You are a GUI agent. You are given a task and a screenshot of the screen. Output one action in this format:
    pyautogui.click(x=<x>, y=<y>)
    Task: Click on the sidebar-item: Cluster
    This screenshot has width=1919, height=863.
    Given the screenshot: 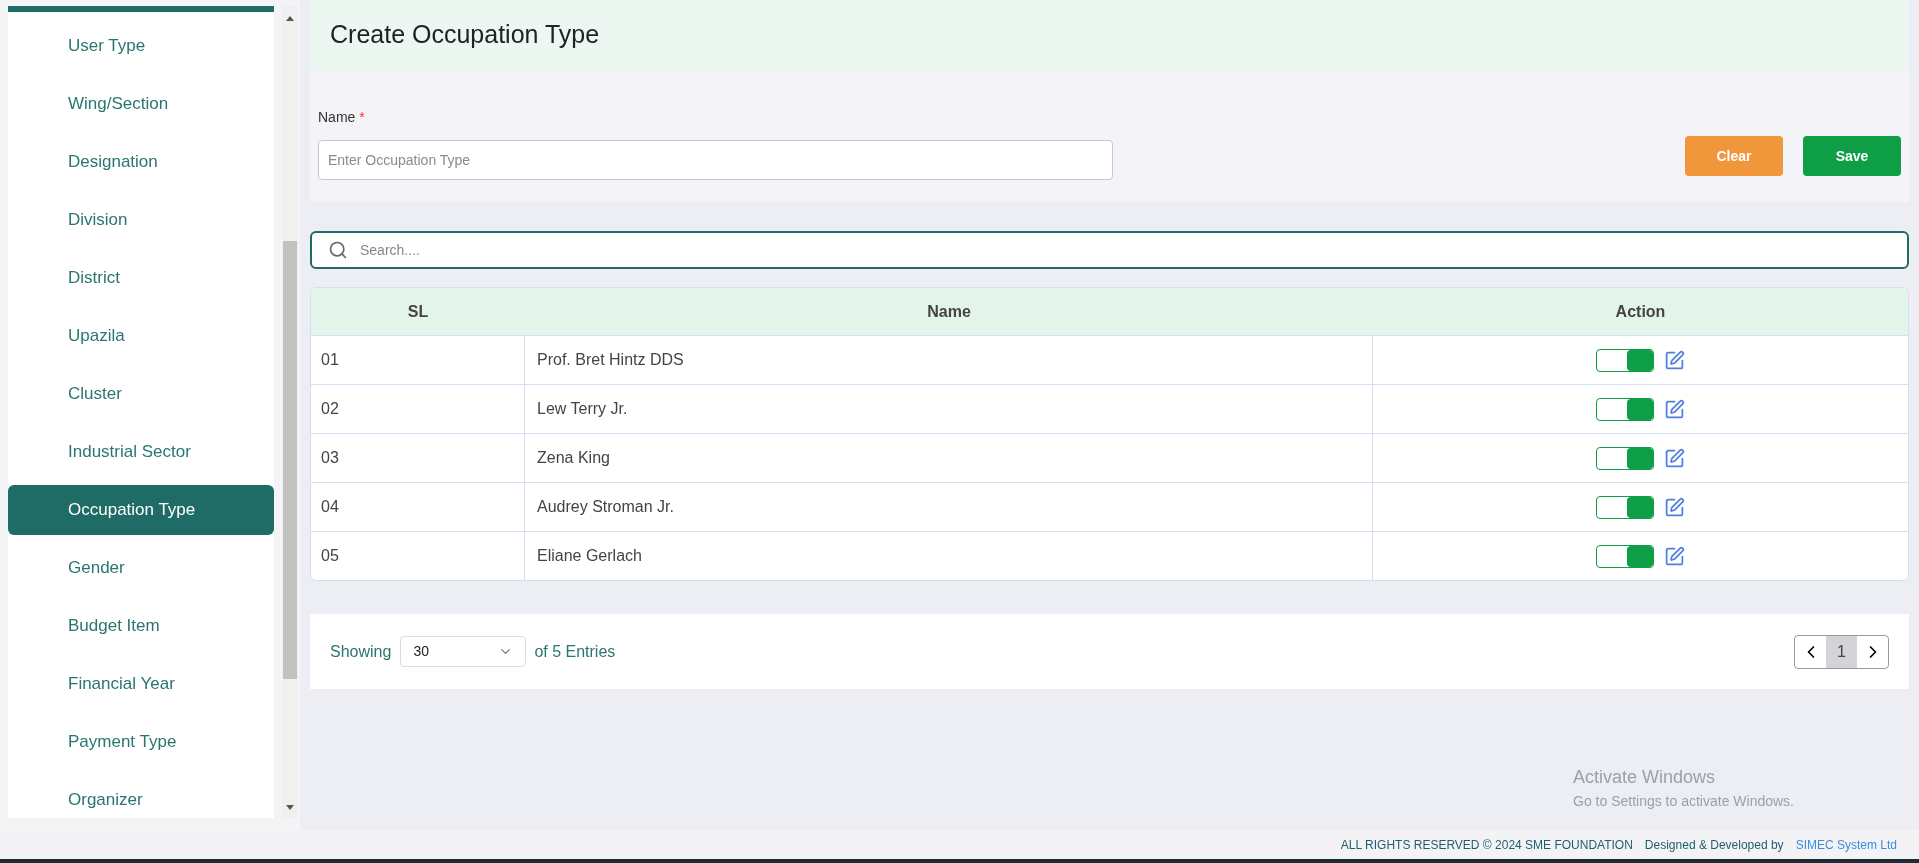 What is the action you would take?
    pyautogui.click(x=141, y=394)
    